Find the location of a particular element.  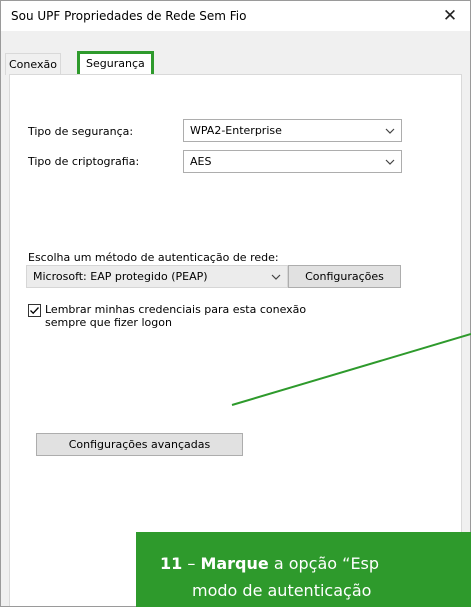

close-icon: ✕ is located at coordinates (450, 16).